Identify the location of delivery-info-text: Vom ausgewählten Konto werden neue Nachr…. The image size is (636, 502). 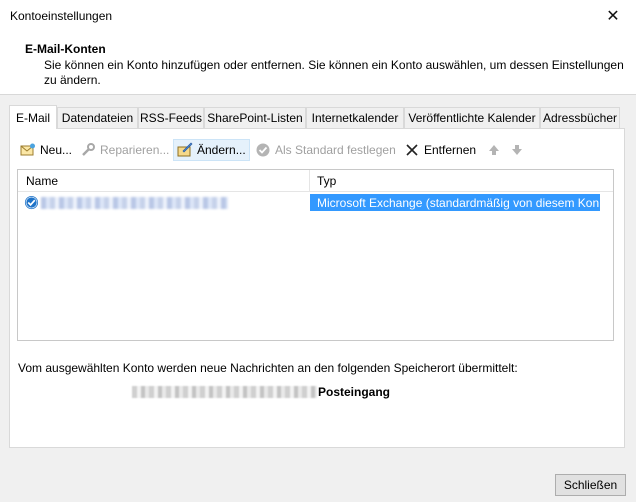
(268, 368).